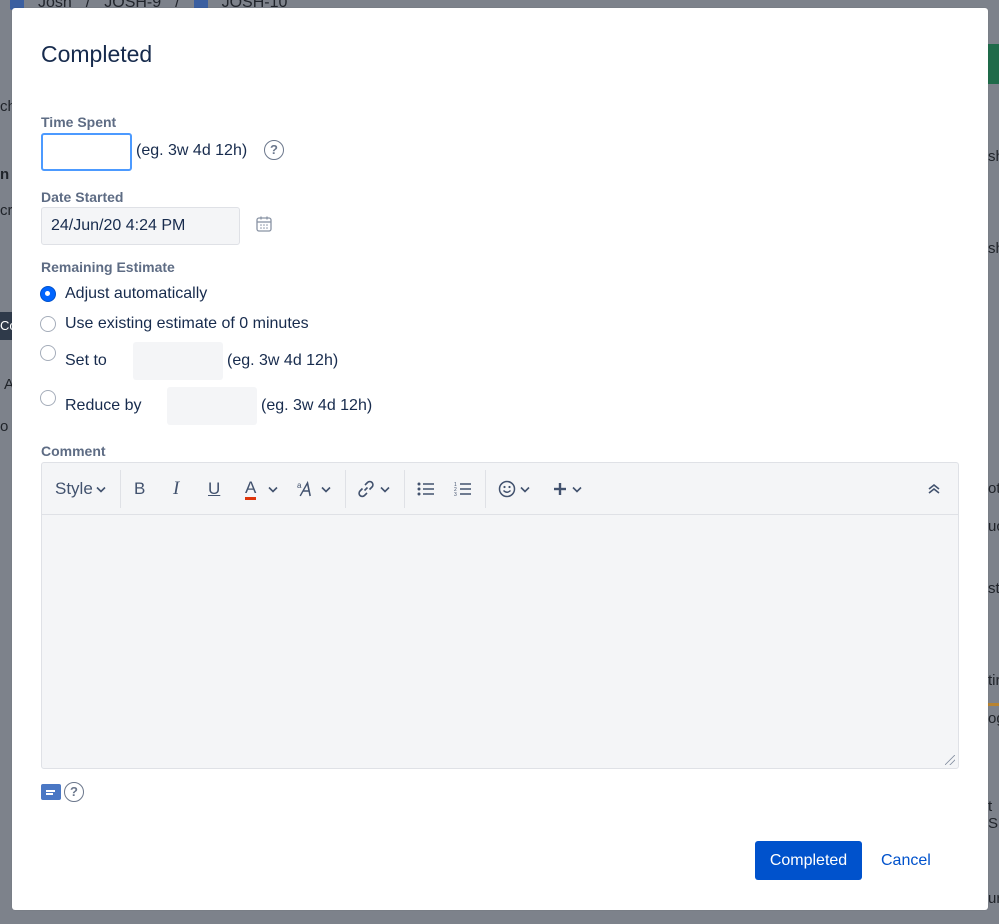 The image size is (999, 924). Describe the element at coordinates (261, 489) in the screenshot. I see `text-color-button: A` at that location.